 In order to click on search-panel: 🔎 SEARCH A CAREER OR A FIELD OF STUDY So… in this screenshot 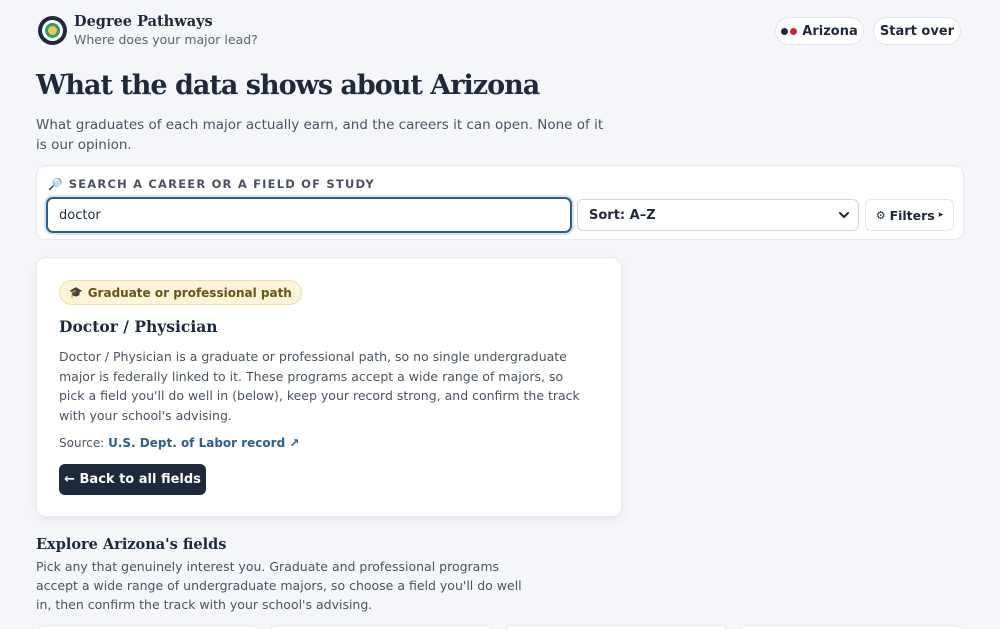, I will do `click(500, 202)`.